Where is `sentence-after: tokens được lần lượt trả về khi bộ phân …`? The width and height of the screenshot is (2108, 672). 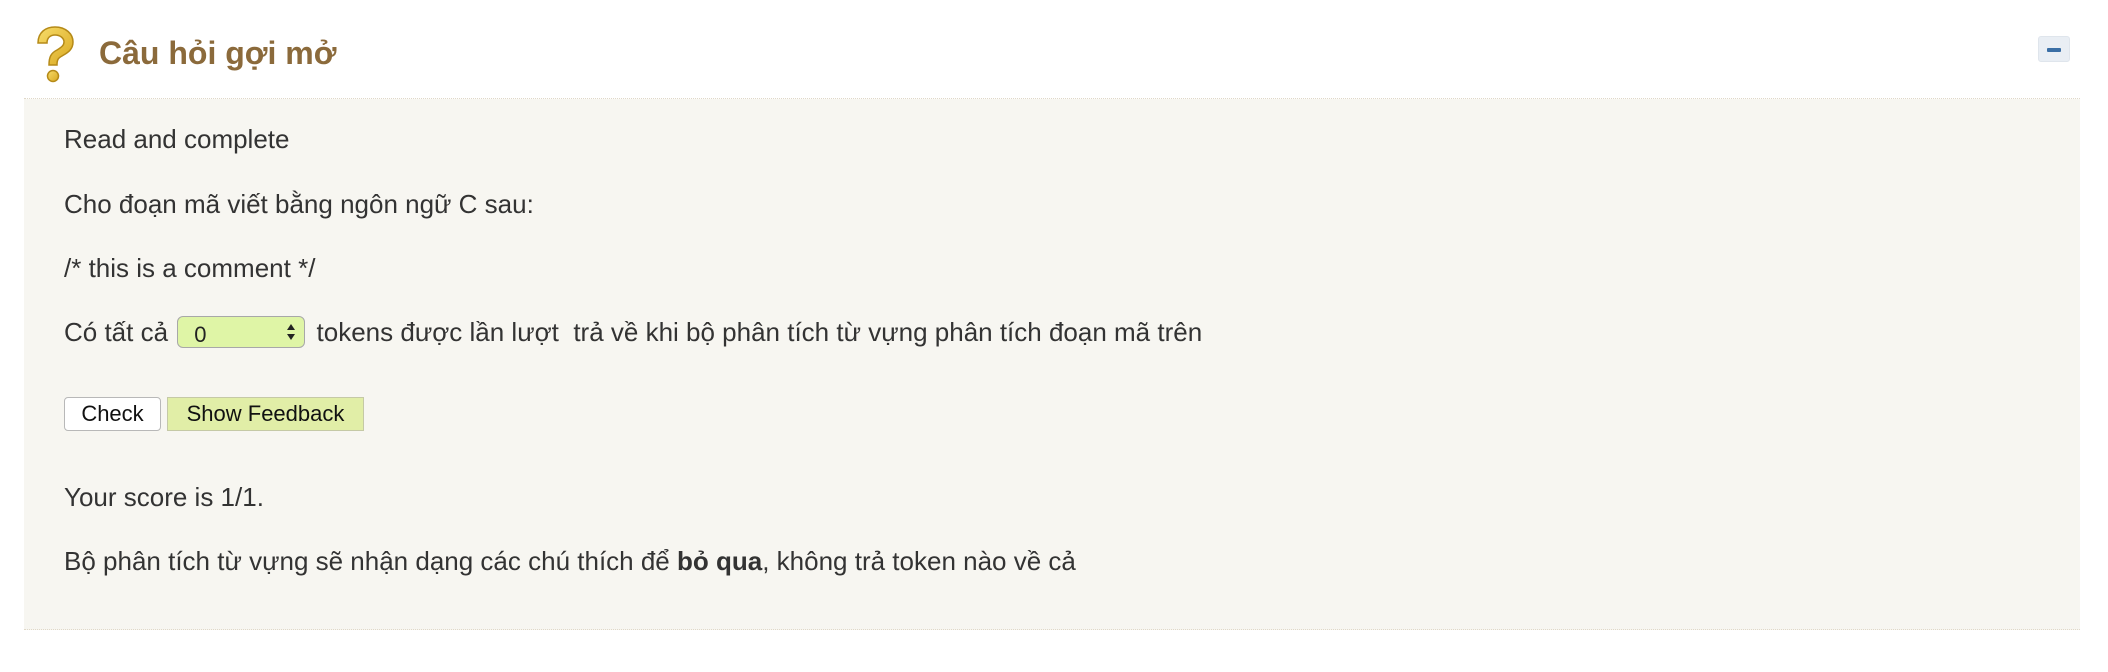
sentence-after: tokens được lần lượt trả về khi bộ phân … is located at coordinates (759, 332).